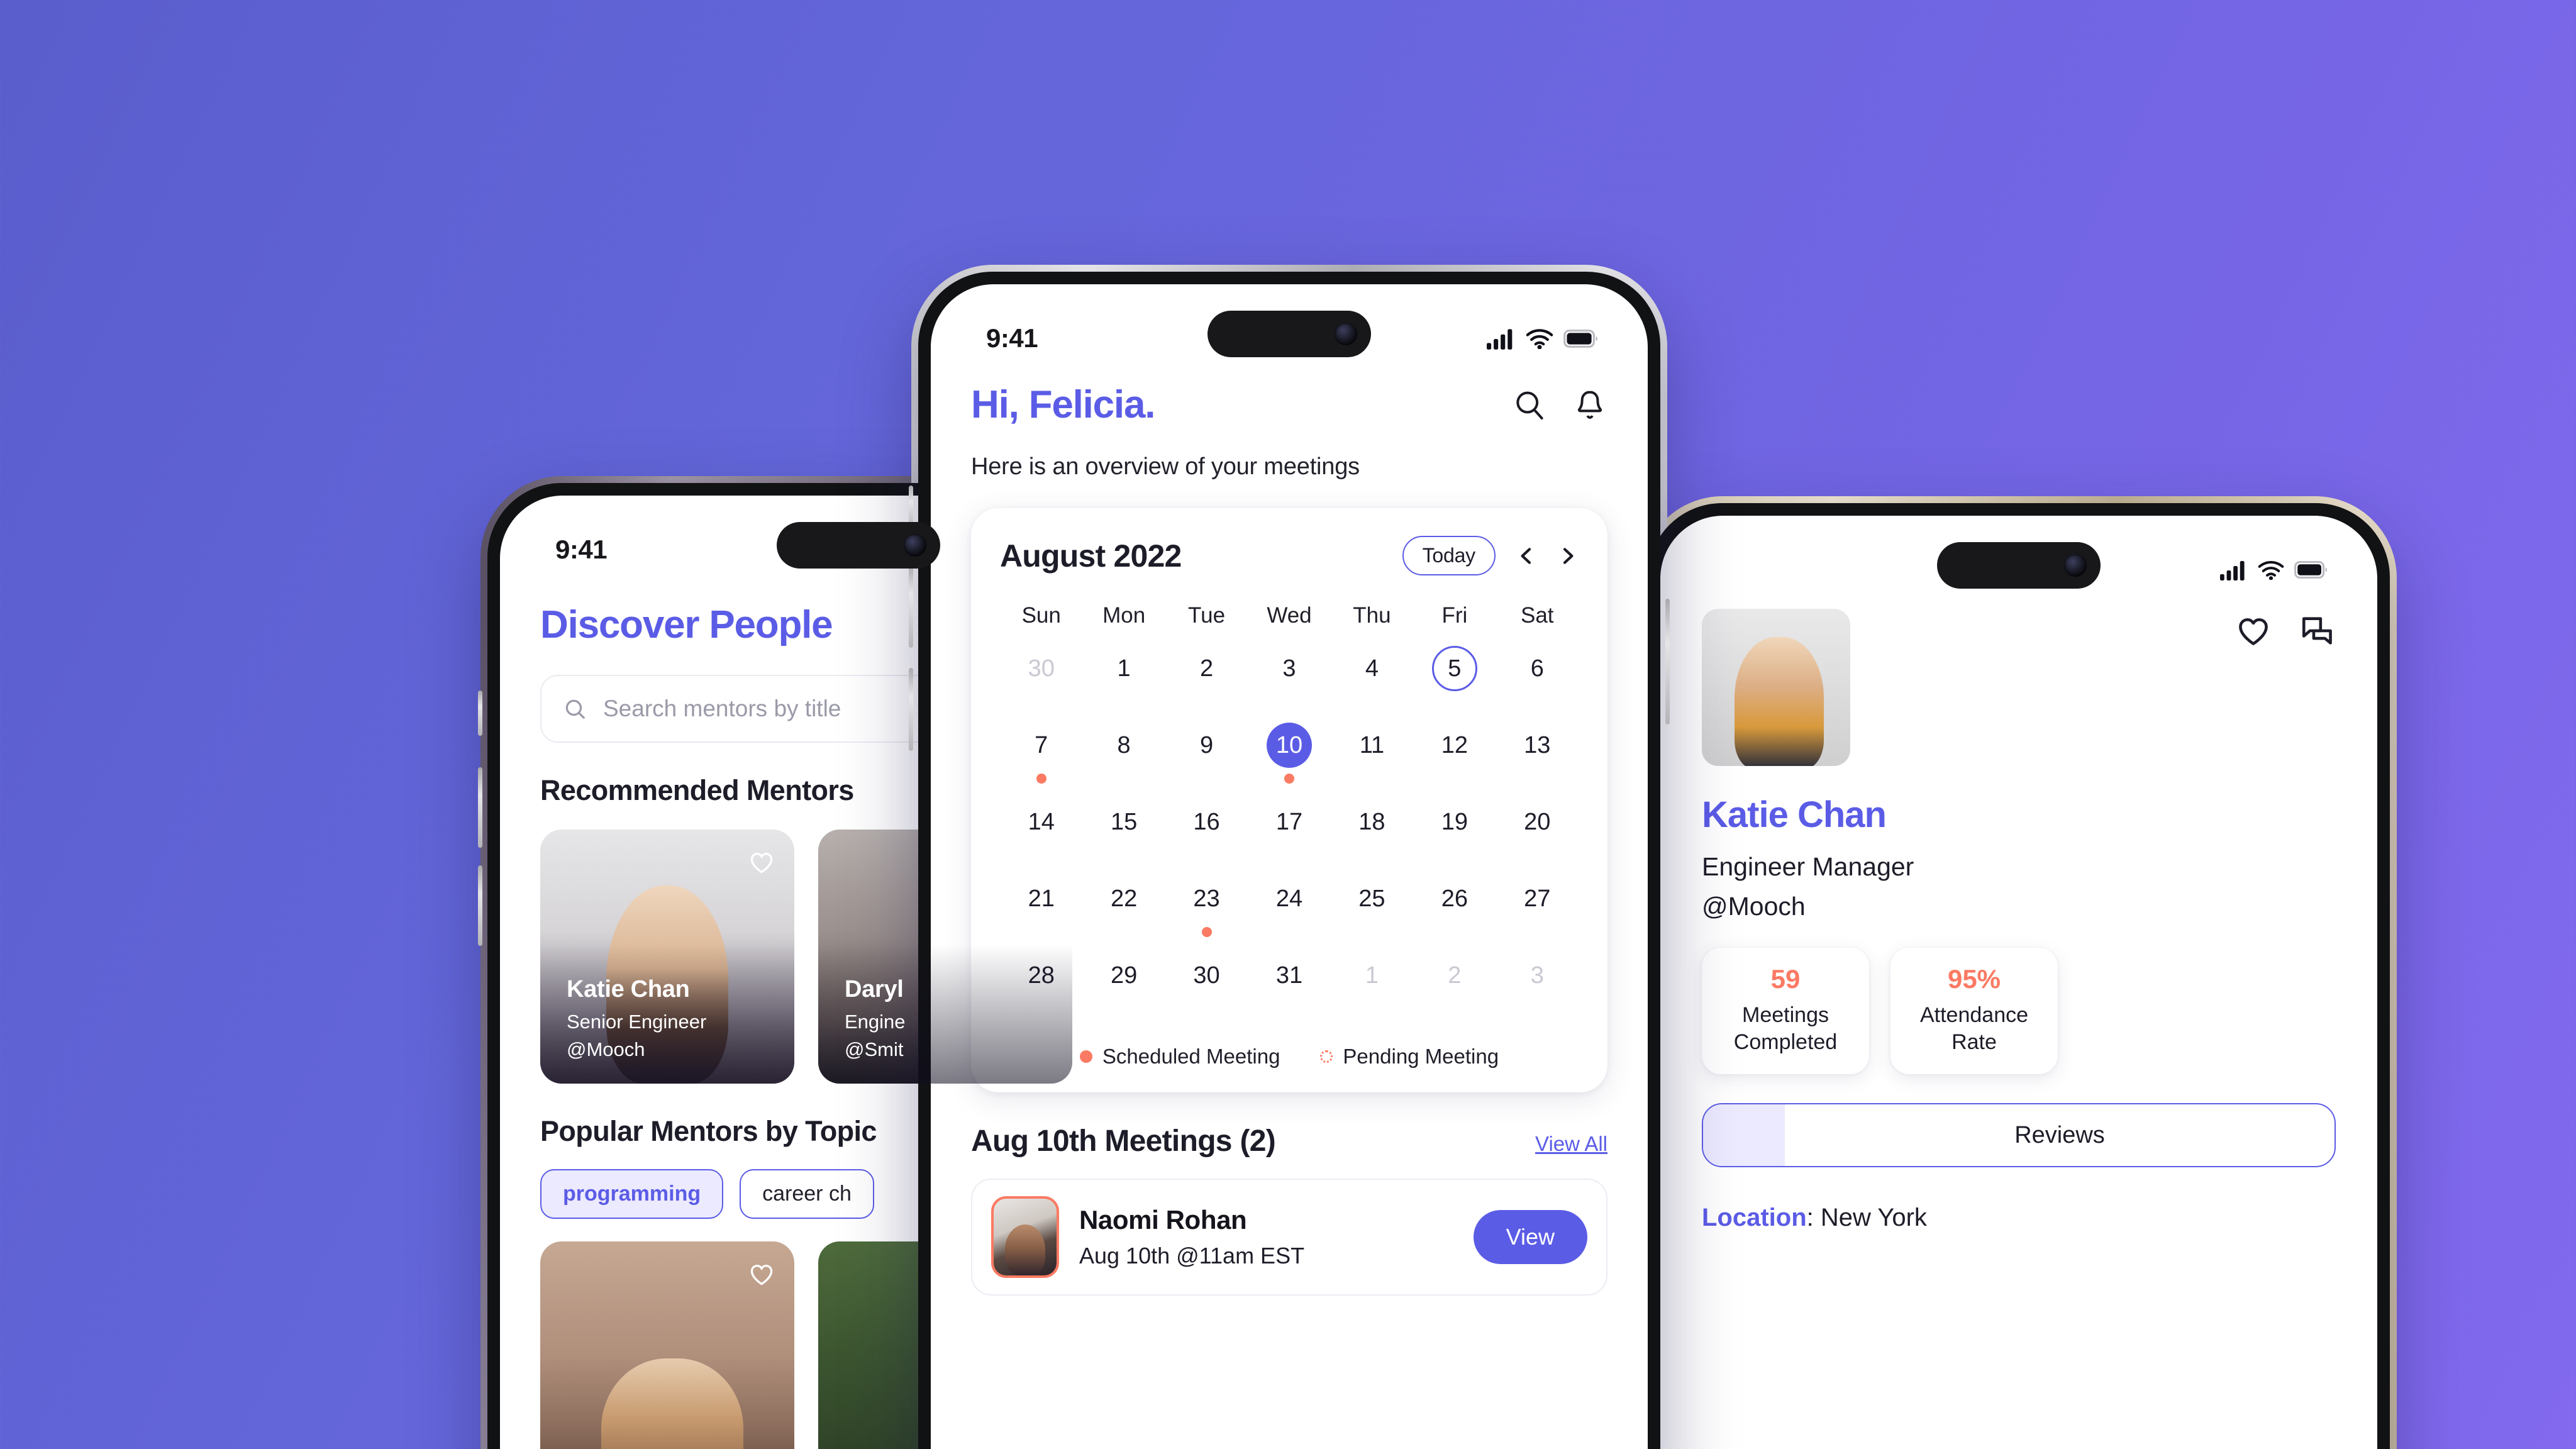  Describe the element at coordinates (1589, 405) in the screenshot. I see `notification-bell-icon` at that location.